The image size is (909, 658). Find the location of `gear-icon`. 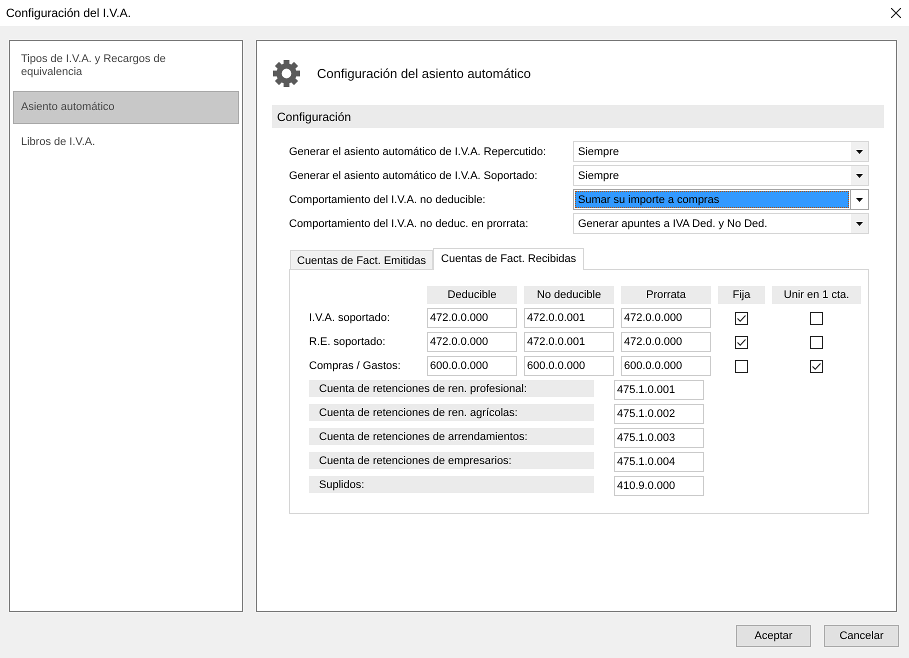

gear-icon is located at coordinates (286, 73).